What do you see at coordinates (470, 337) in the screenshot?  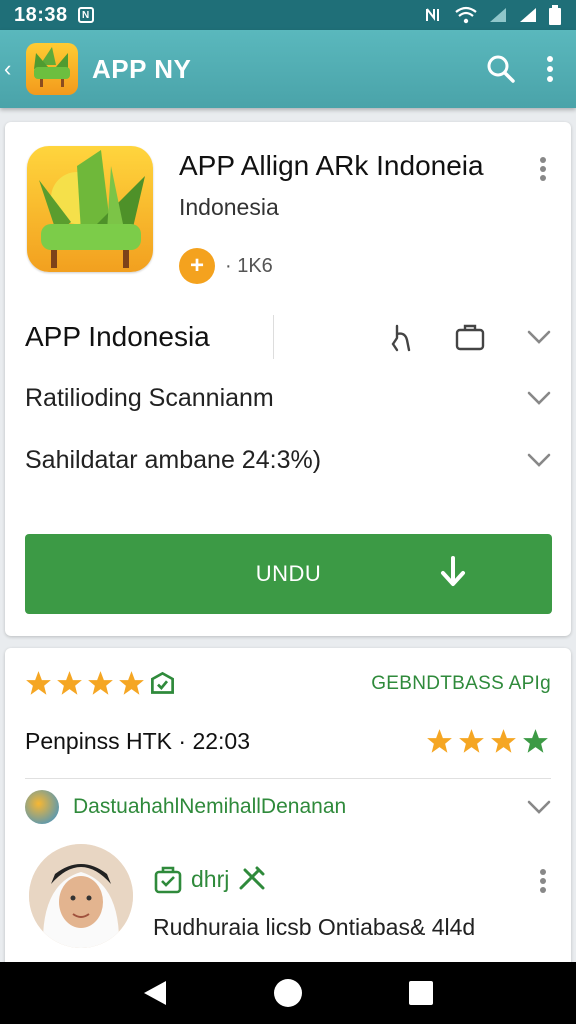 I see `briefcase-icon` at bounding box center [470, 337].